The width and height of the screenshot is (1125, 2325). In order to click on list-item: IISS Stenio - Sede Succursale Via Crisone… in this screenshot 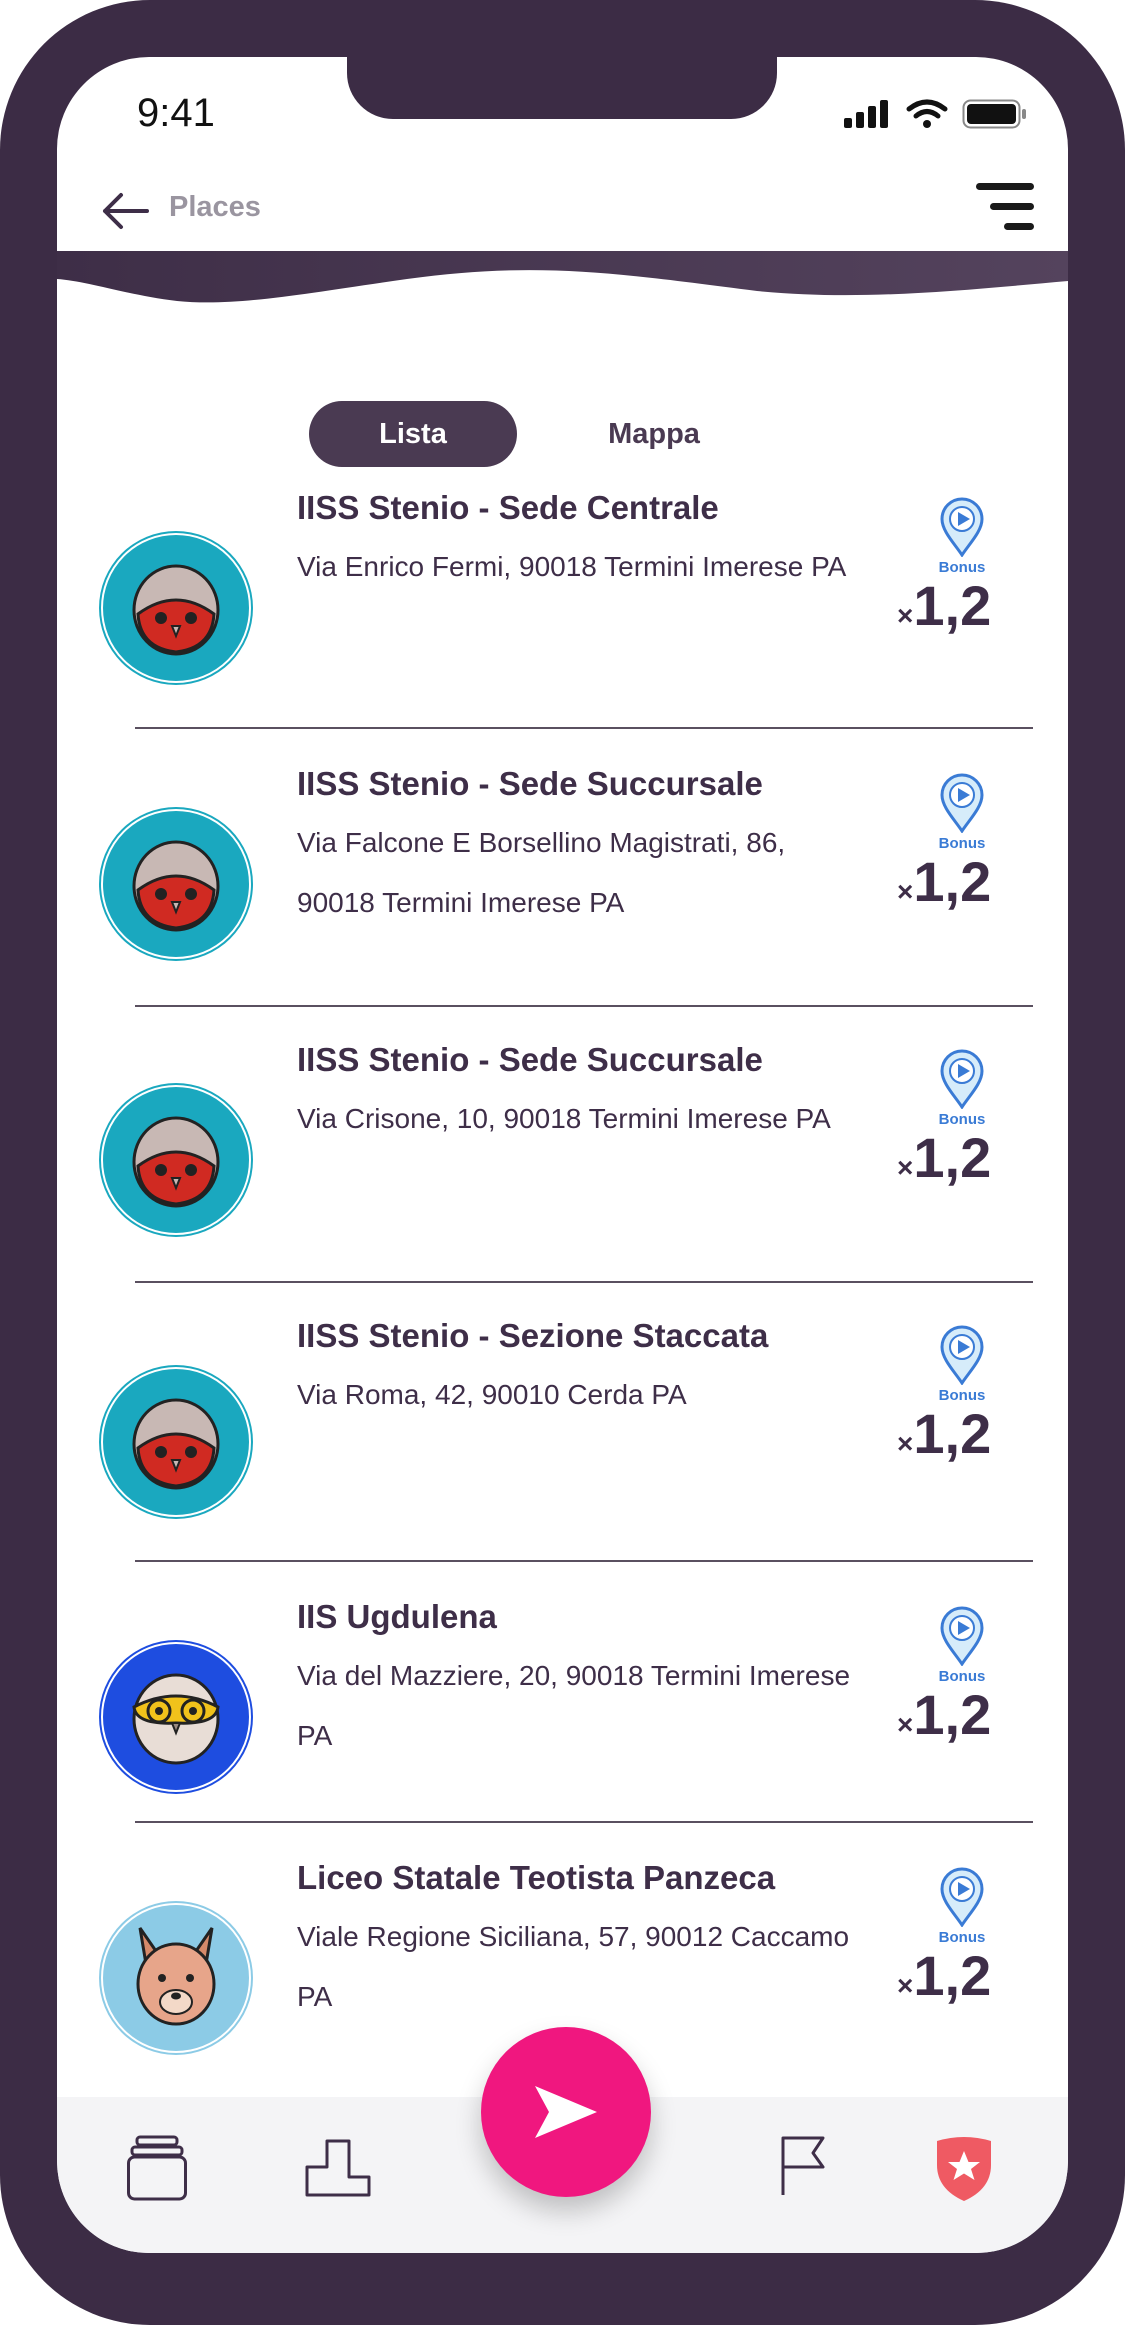, I will do `click(562, 1160)`.